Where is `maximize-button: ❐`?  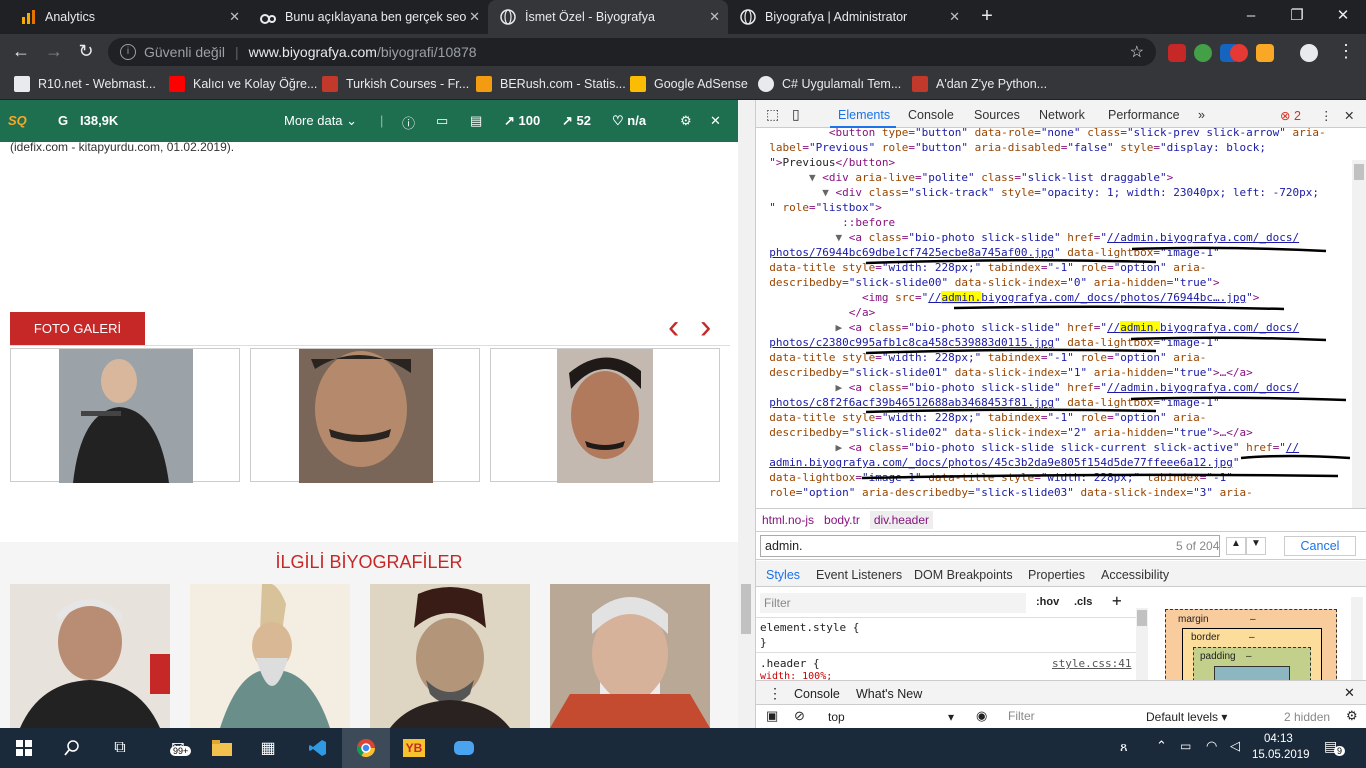 maximize-button: ❐ is located at coordinates (1297, 17).